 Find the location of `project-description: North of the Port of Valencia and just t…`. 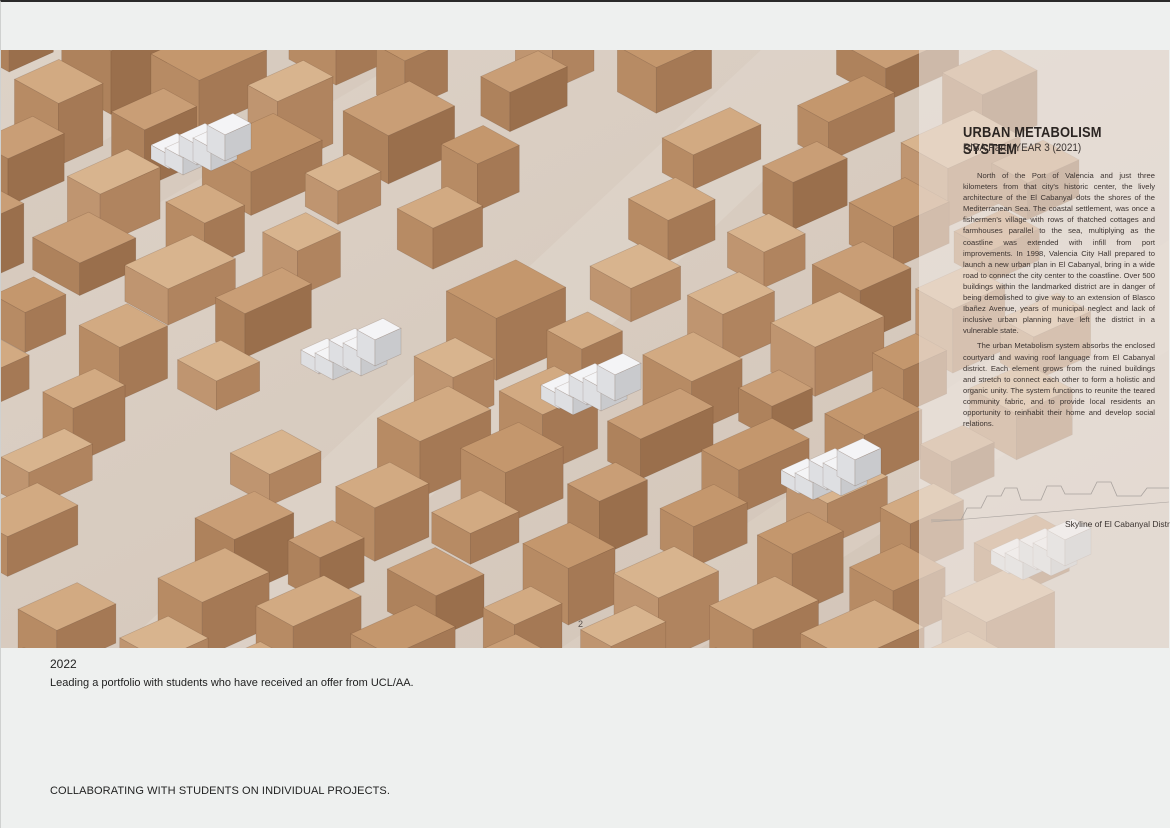

project-description: North of the Port of Valencia and just t… is located at coordinates (1059, 299).